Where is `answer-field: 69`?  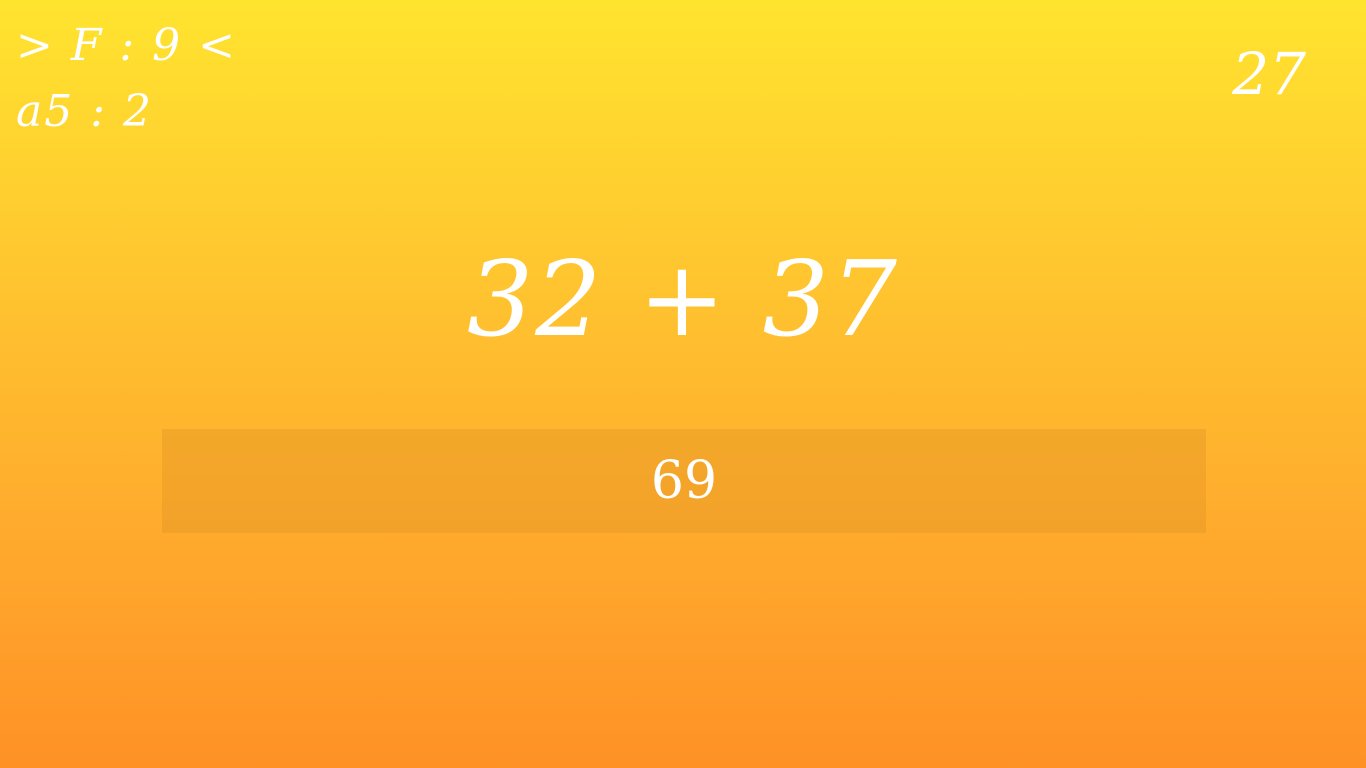
answer-field: 69 is located at coordinates (684, 481).